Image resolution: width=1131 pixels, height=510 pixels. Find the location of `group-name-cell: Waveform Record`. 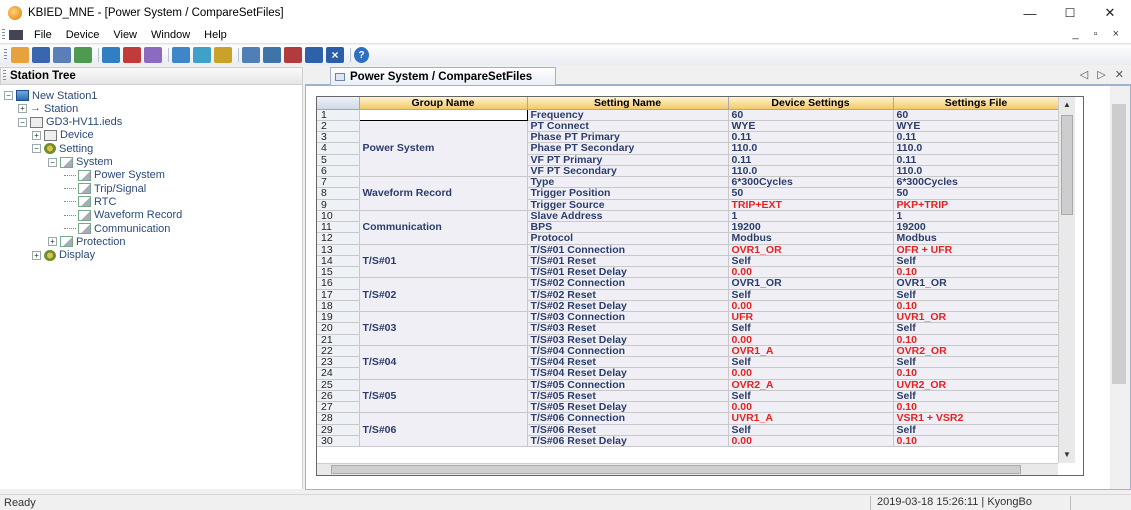

group-name-cell: Waveform Record is located at coordinates (443, 193).